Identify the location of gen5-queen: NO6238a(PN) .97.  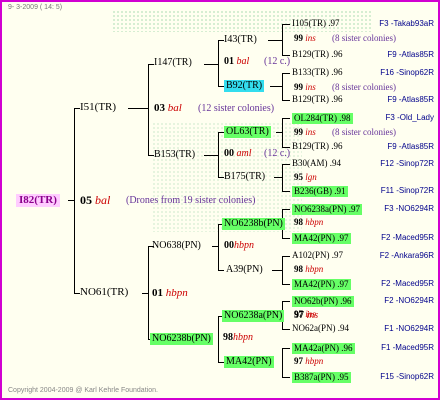
(327, 209).